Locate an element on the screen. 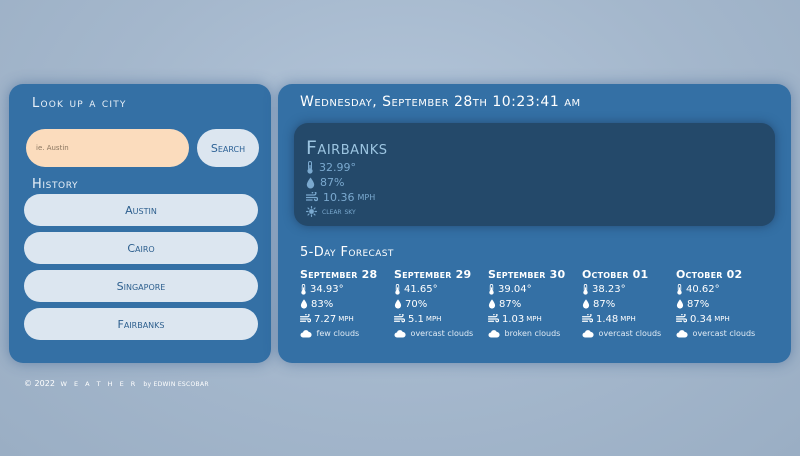 Image resolution: width=800 pixels, height=456 pixels. current-datetime: Wednesday, September 28th 10:23:41 am is located at coordinates (440, 102).